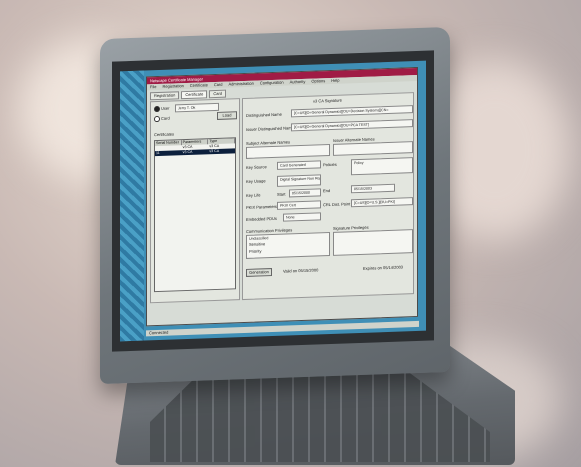 The image size is (581, 467). Describe the element at coordinates (256, 167) in the screenshot. I see `key-source-label: Key Source` at that location.